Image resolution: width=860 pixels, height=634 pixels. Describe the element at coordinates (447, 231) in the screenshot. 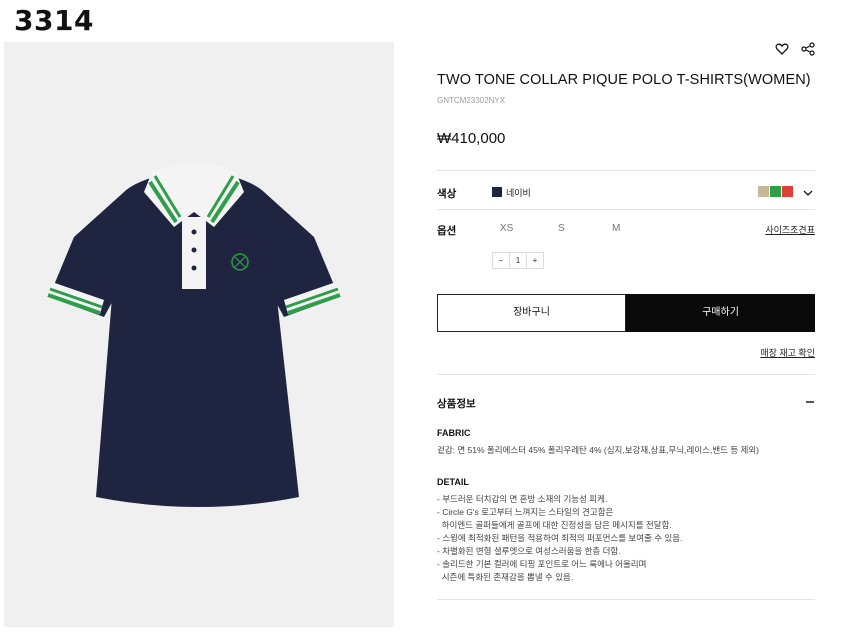

I see `option-label: 옵션` at that location.